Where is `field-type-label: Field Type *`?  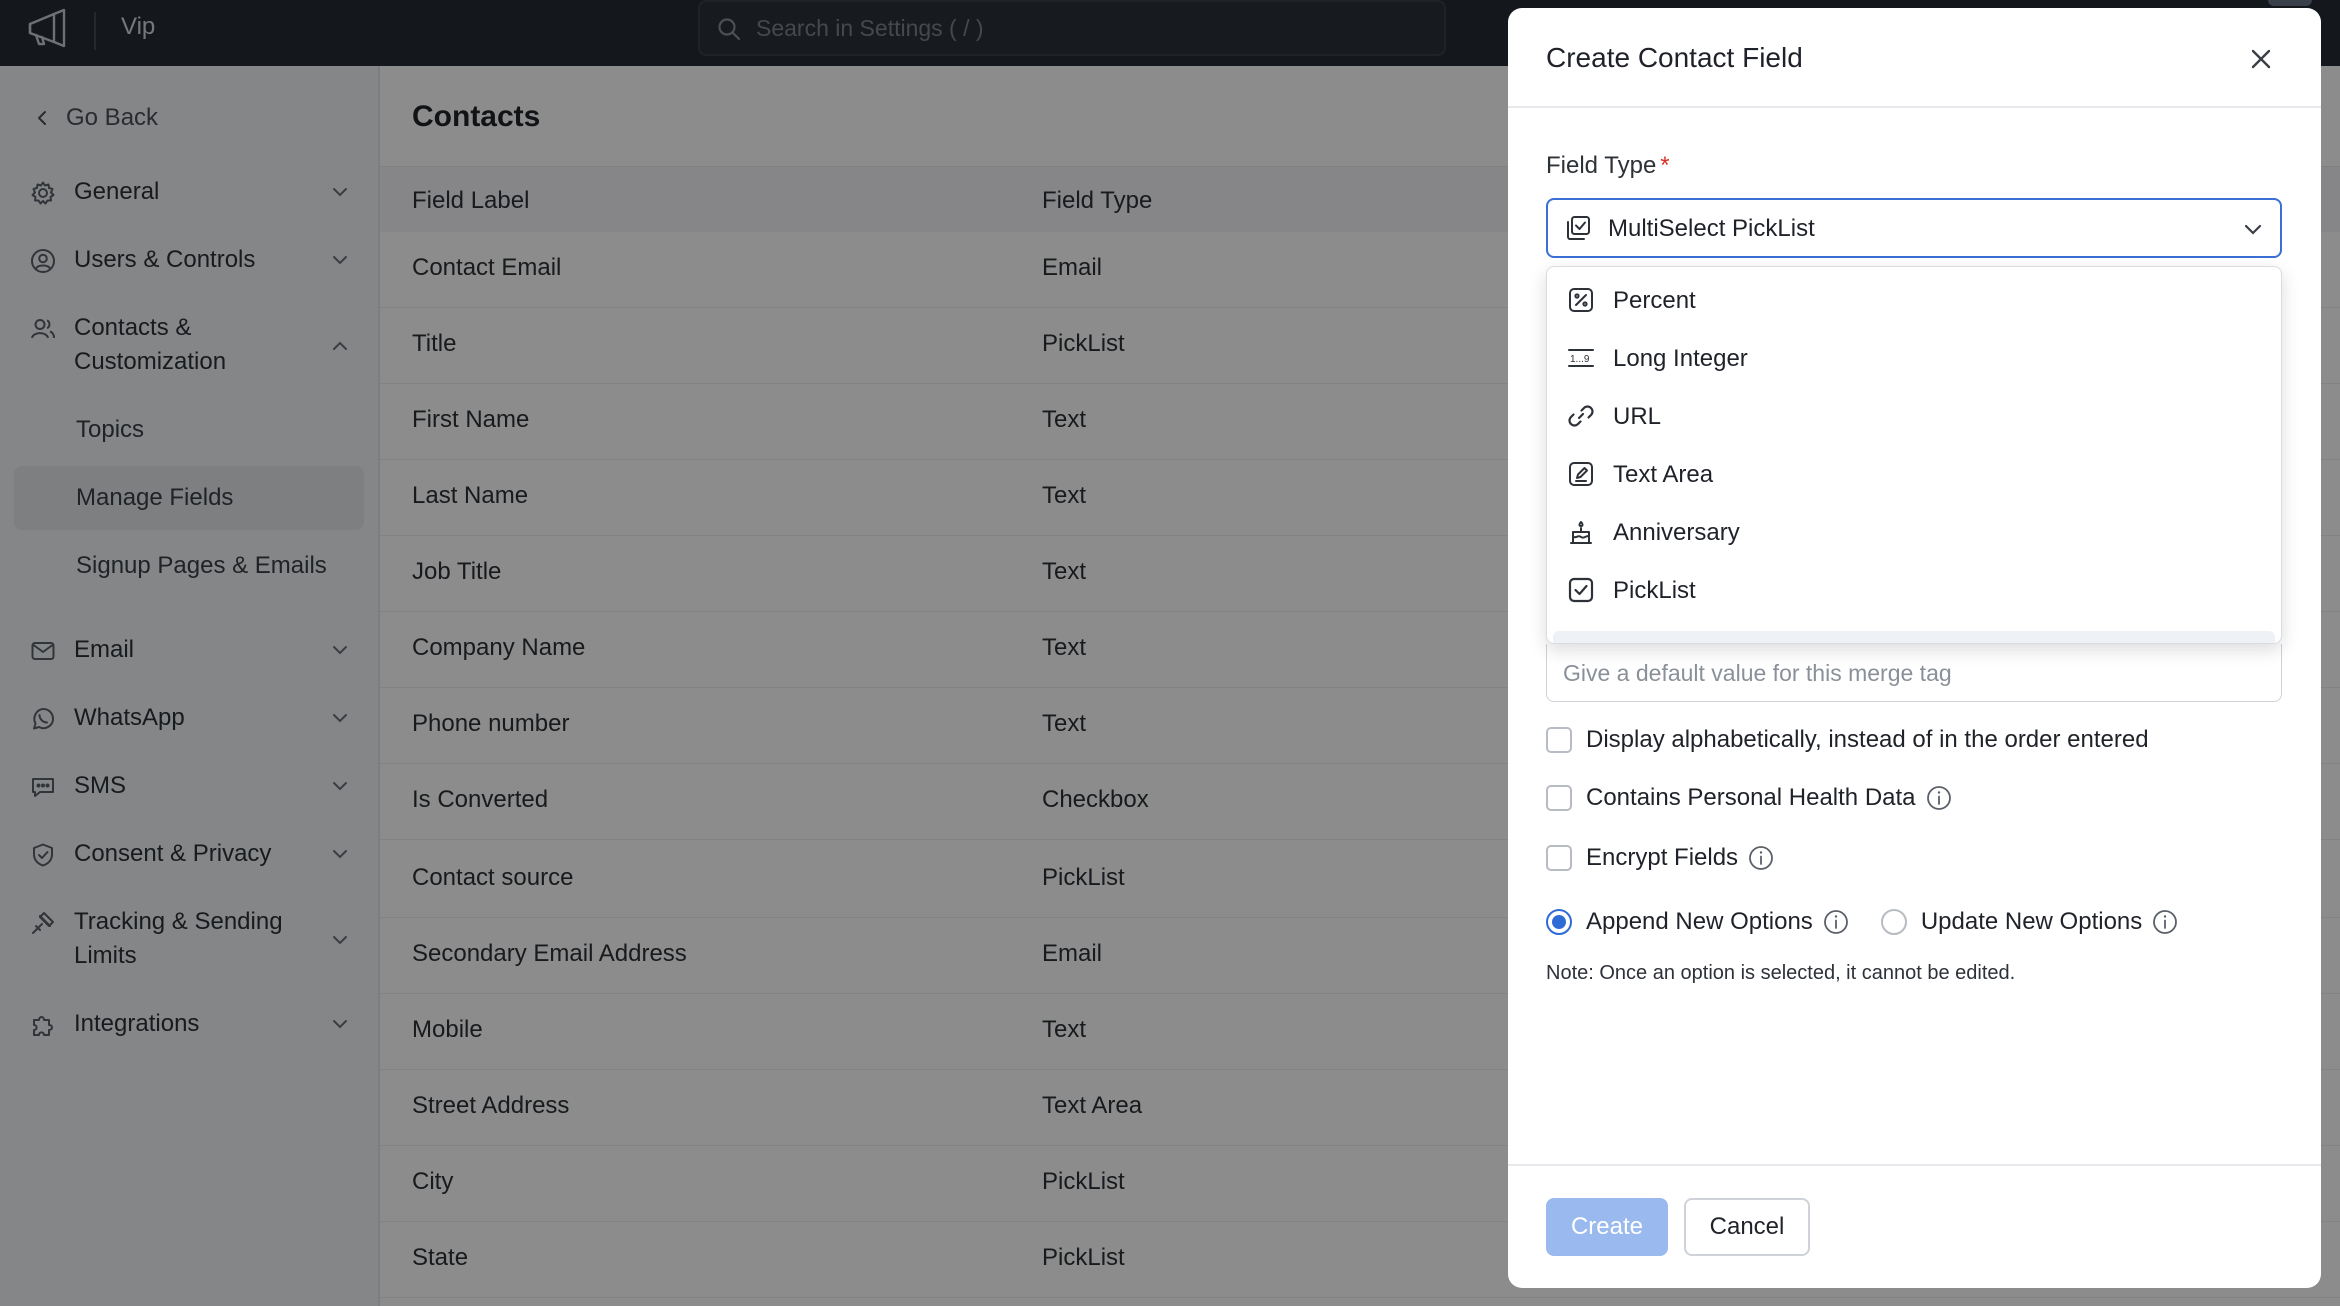 field-type-label: Field Type * is located at coordinates (1608, 166).